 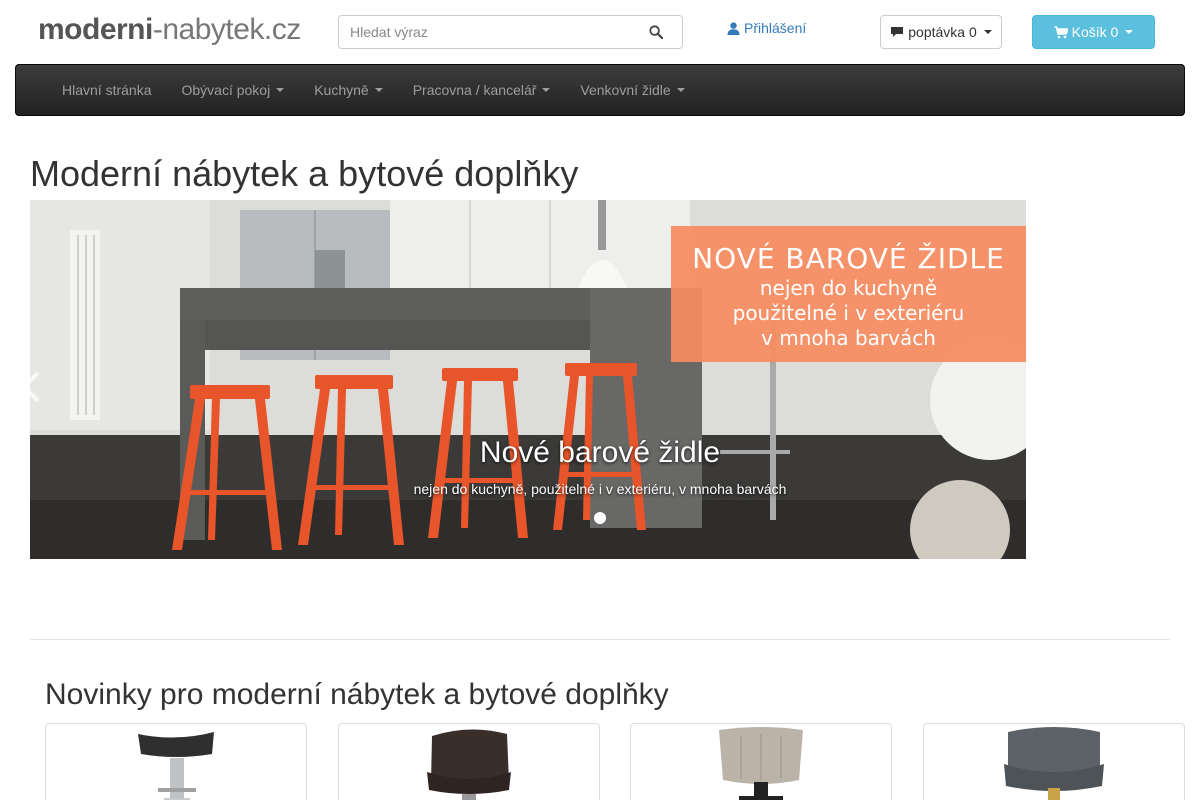 I want to click on search-button, so click(x=656, y=32).